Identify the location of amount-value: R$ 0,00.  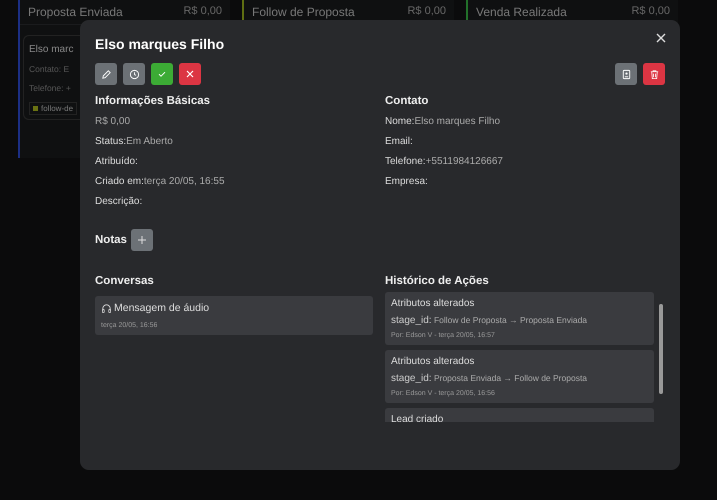
(113, 121).